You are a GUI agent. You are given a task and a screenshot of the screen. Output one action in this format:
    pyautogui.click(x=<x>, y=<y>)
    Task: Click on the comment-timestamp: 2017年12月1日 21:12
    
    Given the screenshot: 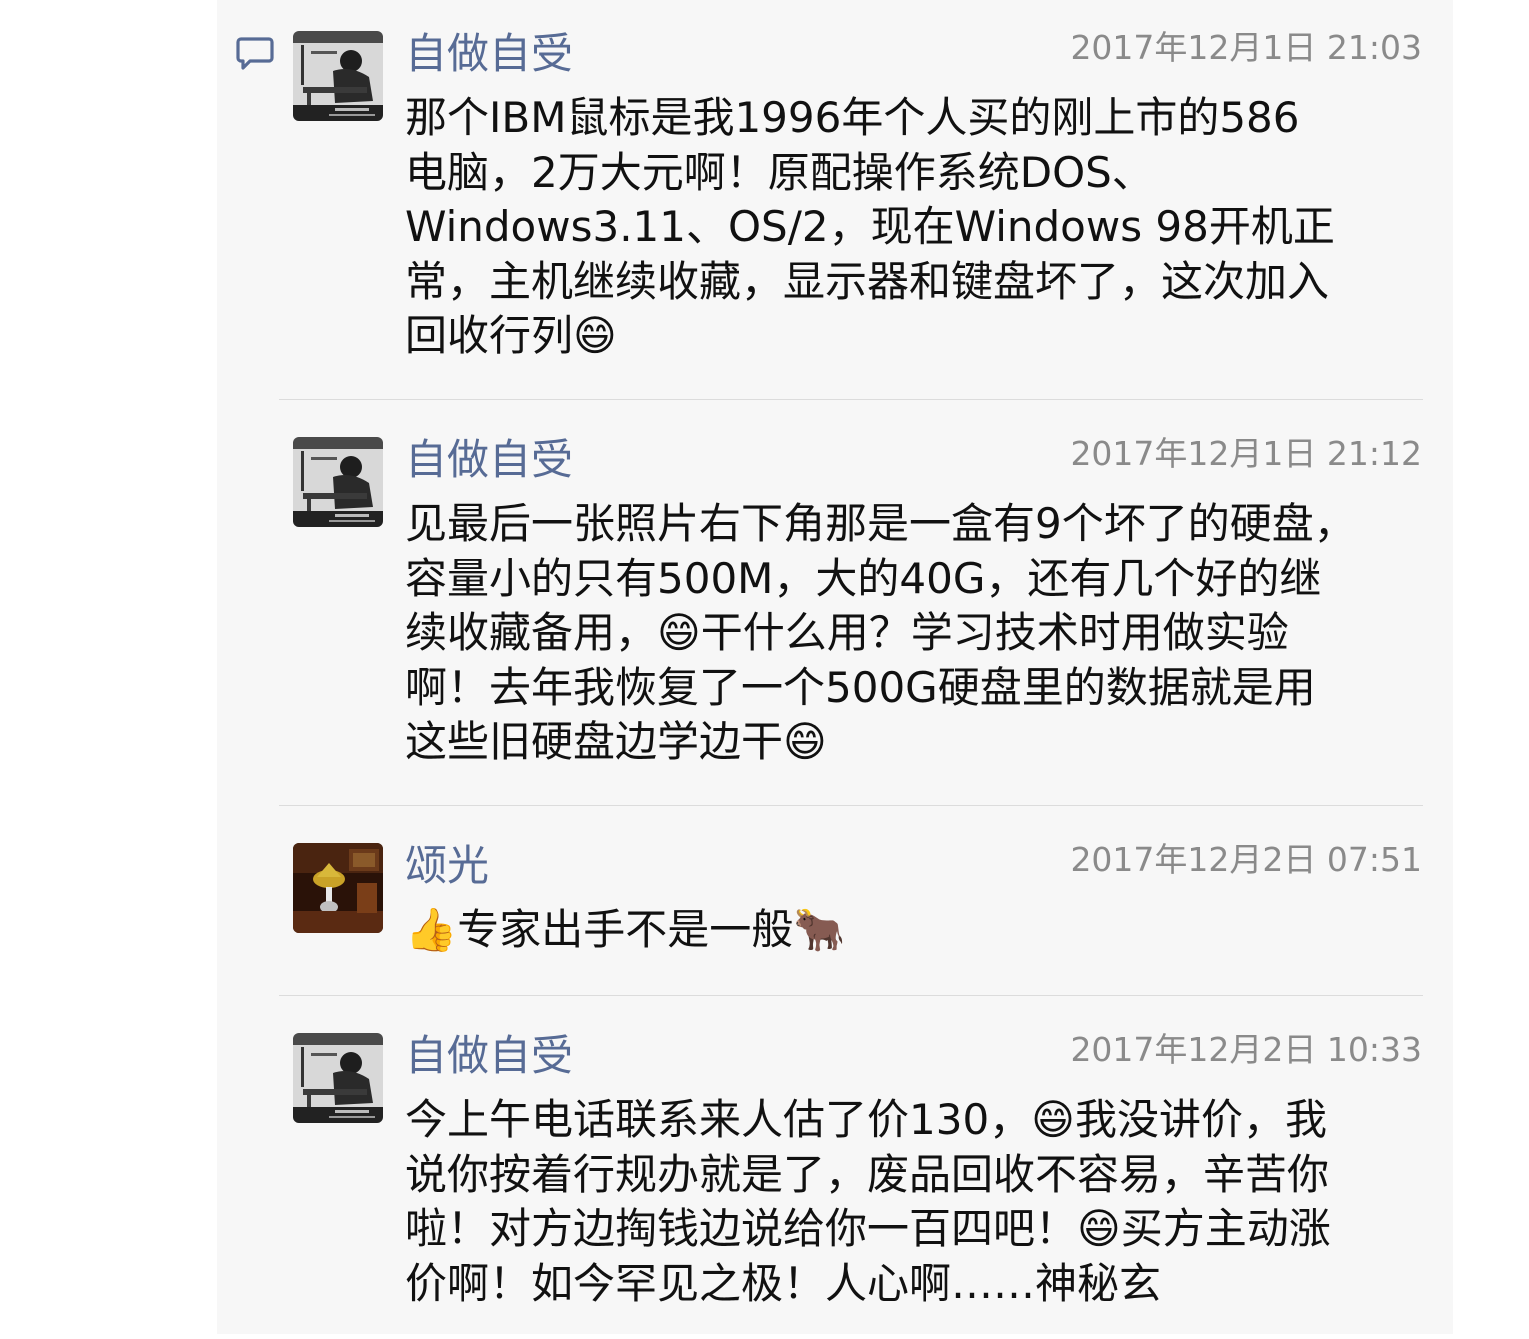 What is the action you would take?
    pyautogui.click(x=1246, y=453)
    